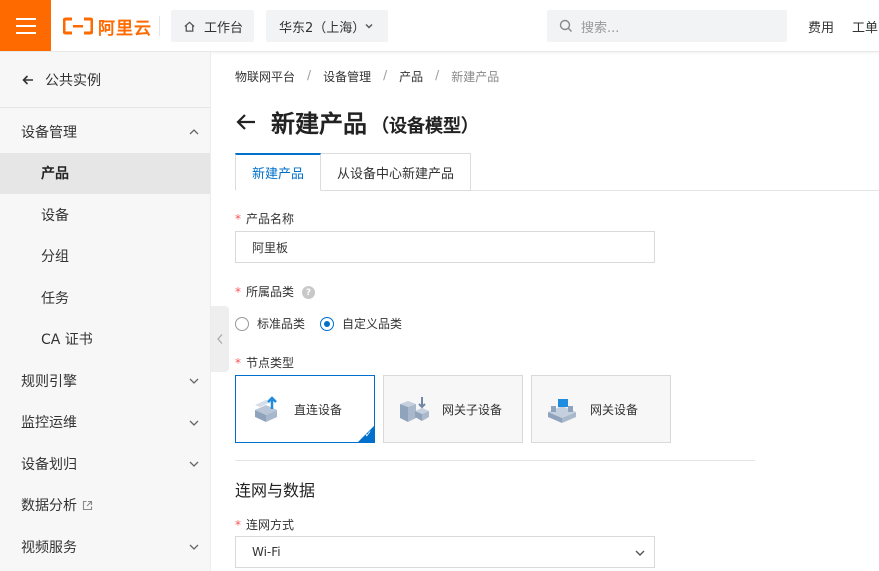 Image resolution: width=879 pixels, height=571 pixels. Describe the element at coordinates (472, 409) in the screenshot. I see `node-card-label: 网关子设备` at that location.